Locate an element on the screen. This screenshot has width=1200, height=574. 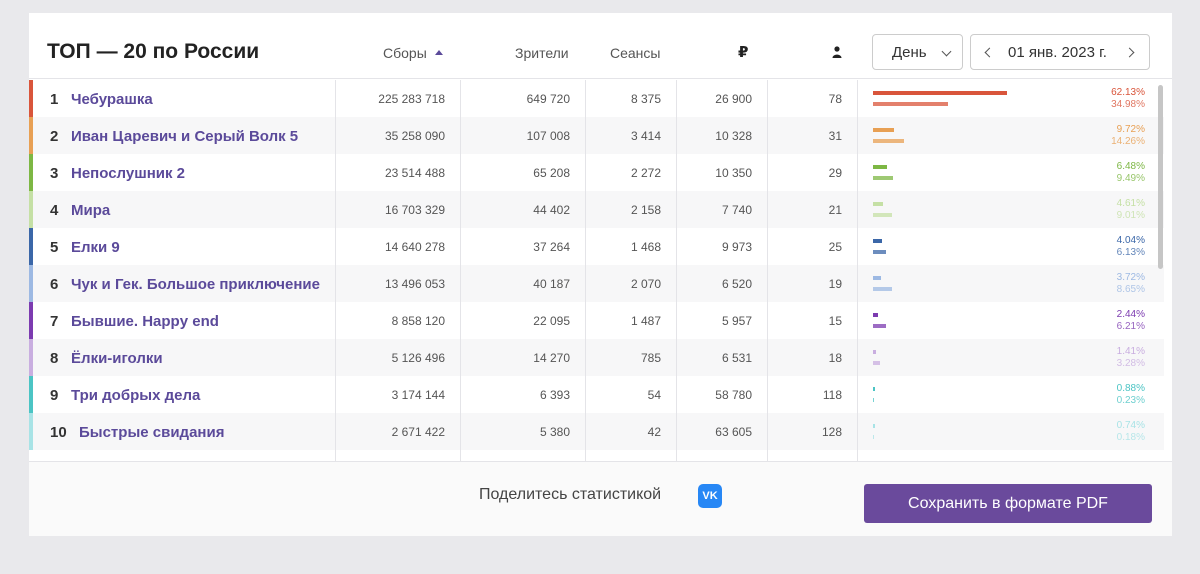
movie-title-link: Бывшие. Happy end is located at coordinates (145, 321).